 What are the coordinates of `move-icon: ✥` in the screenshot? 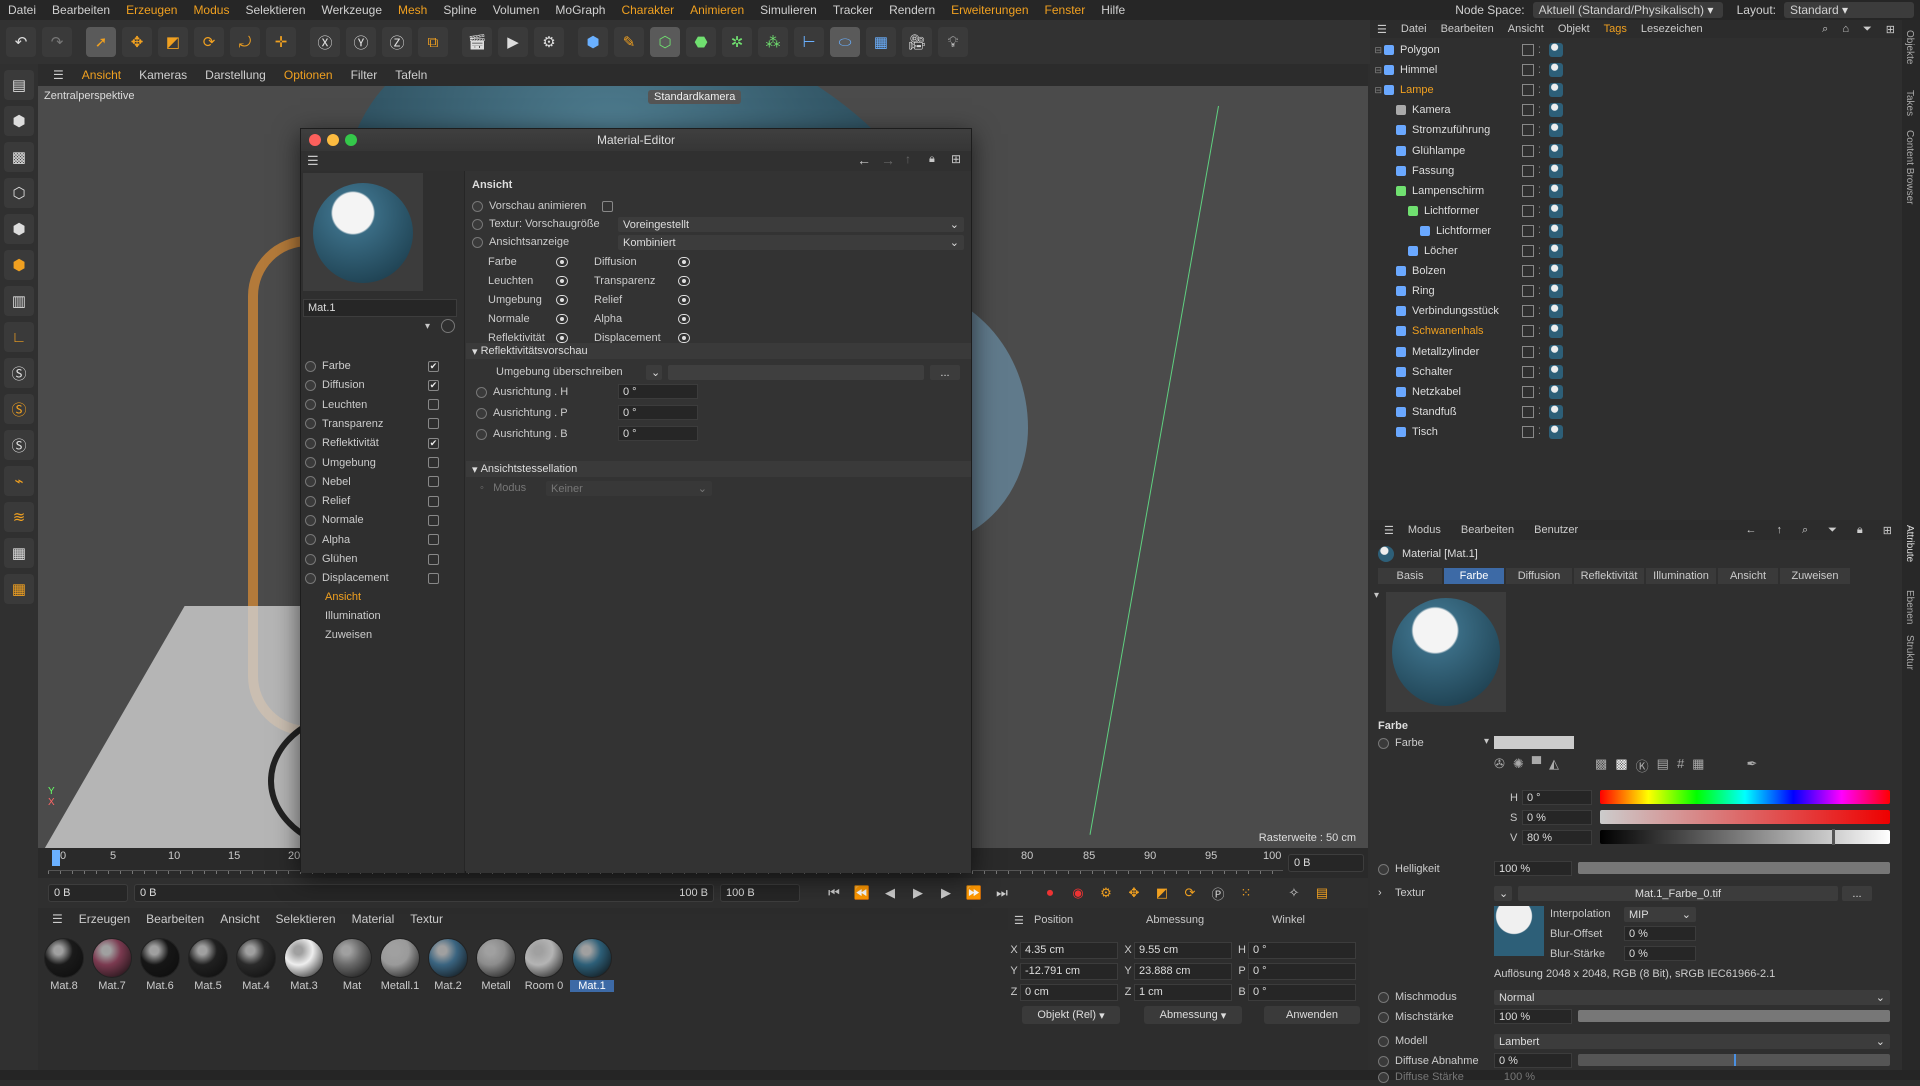 It's located at (137, 42).